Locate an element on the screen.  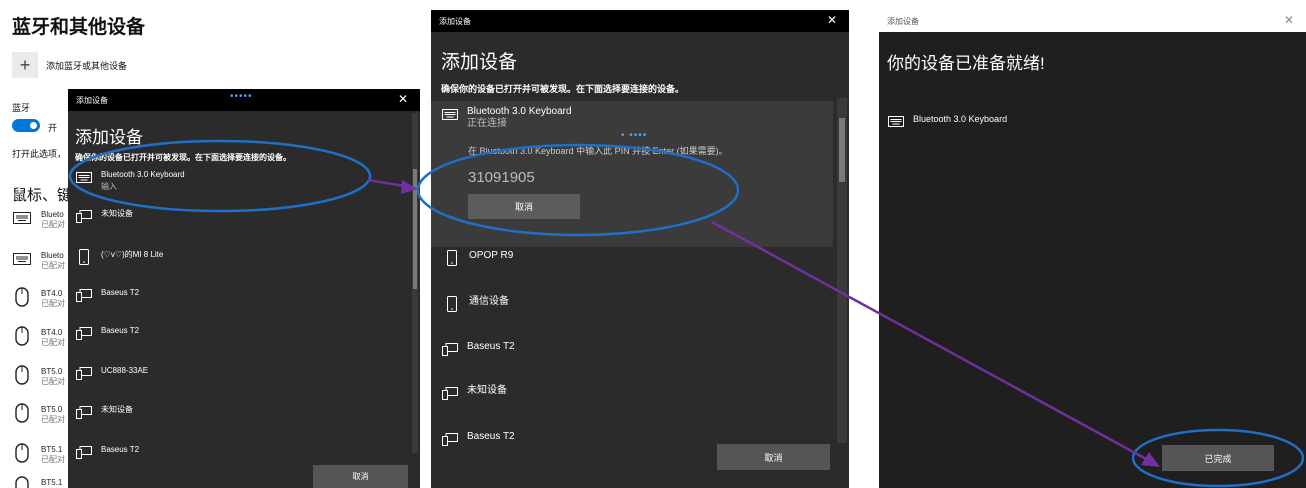
device-name: UC888-33AE is located at coordinates (125, 370).